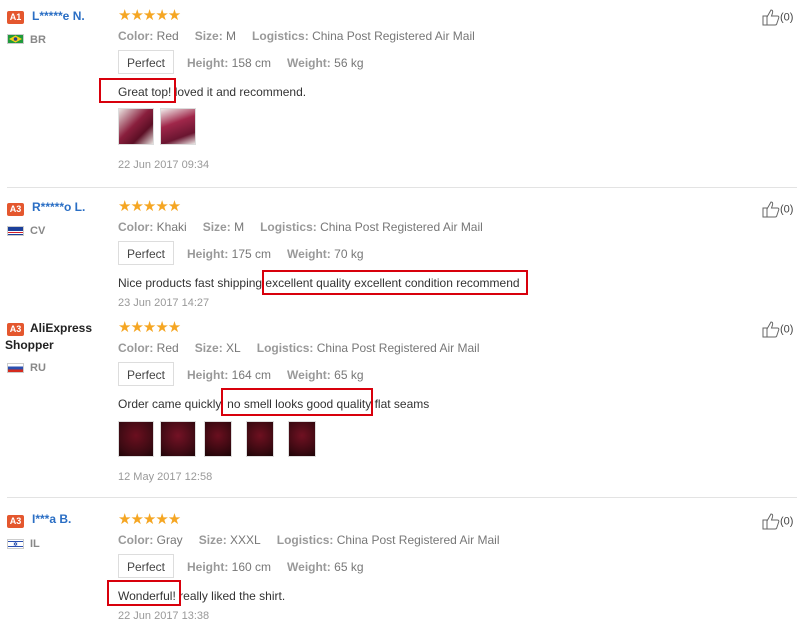  I want to click on reviewer-name: L*****e N., so click(58, 16).